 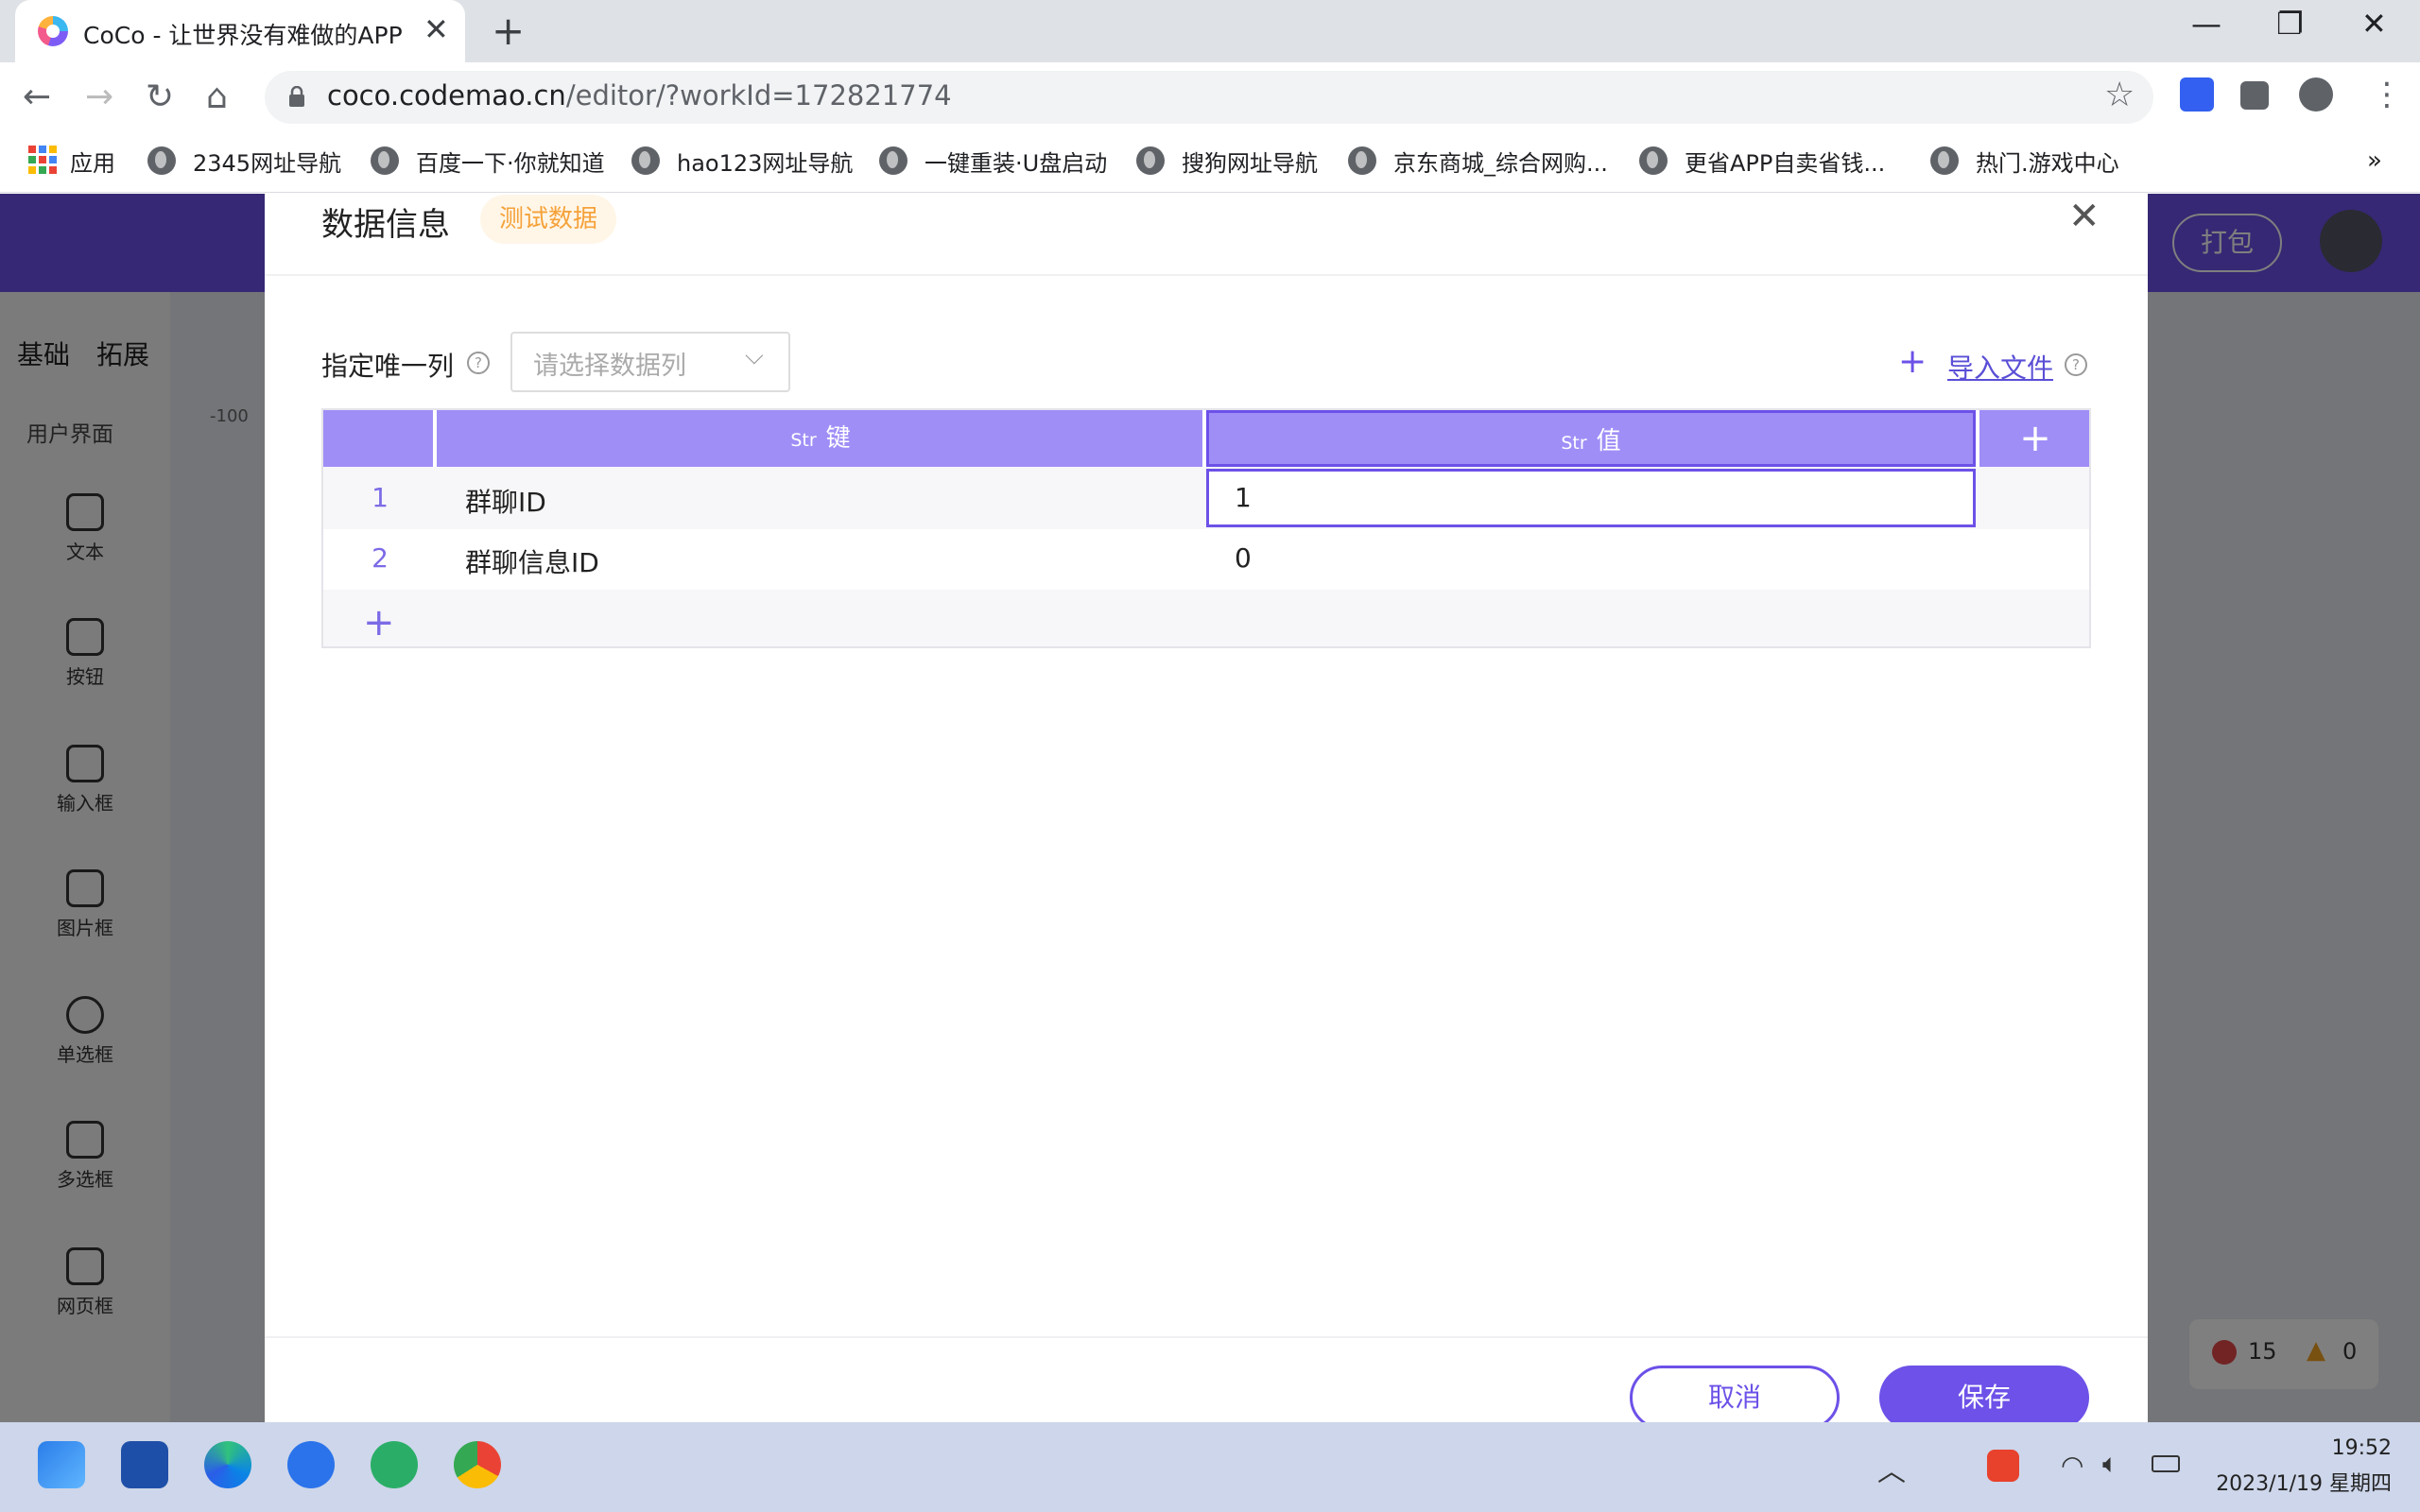 I want to click on column-header-key: Str 键, so click(x=820, y=438).